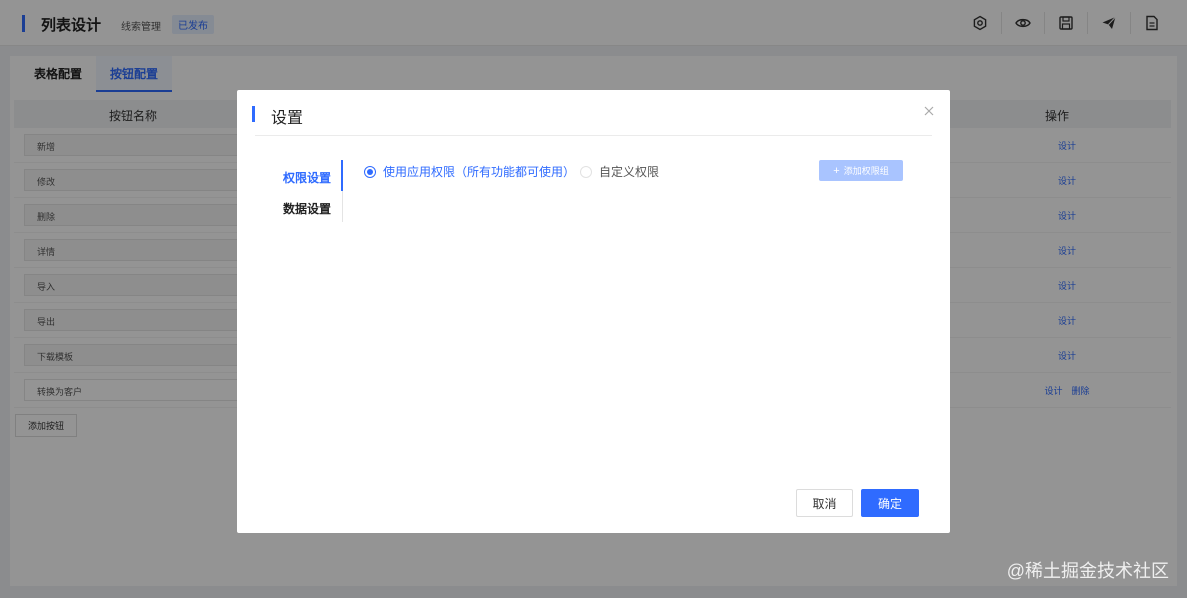  What do you see at coordinates (342, 175) in the screenshot?
I see `side-active-indicator` at bounding box center [342, 175].